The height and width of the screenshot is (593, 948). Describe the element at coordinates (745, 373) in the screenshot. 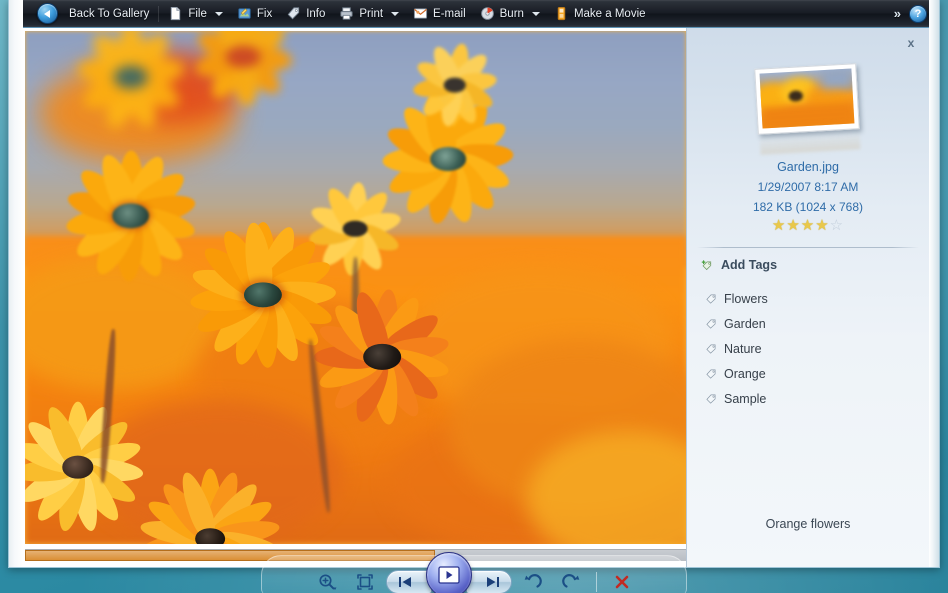

I see `tag-label: Orange` at that location.